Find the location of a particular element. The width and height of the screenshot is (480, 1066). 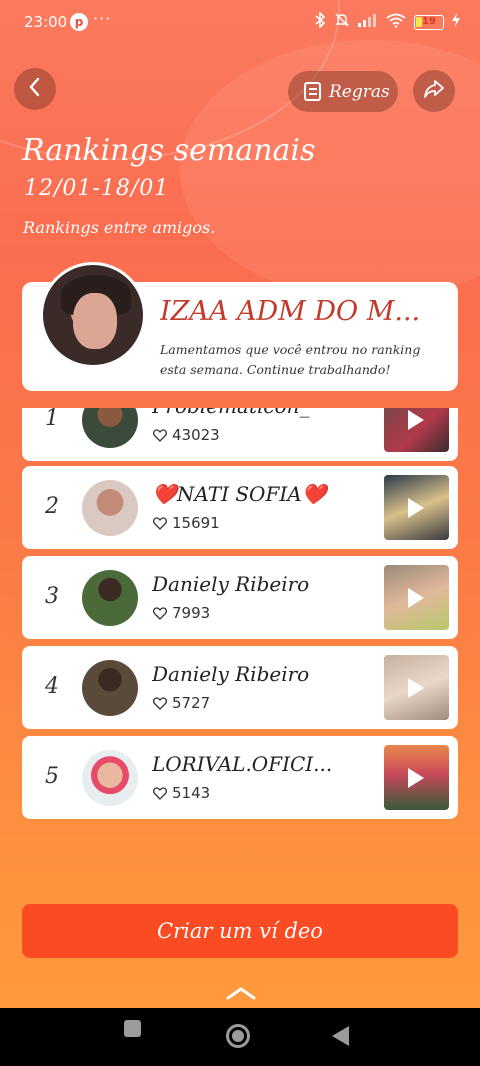

recents-button is located at coordinates (132, 1028).